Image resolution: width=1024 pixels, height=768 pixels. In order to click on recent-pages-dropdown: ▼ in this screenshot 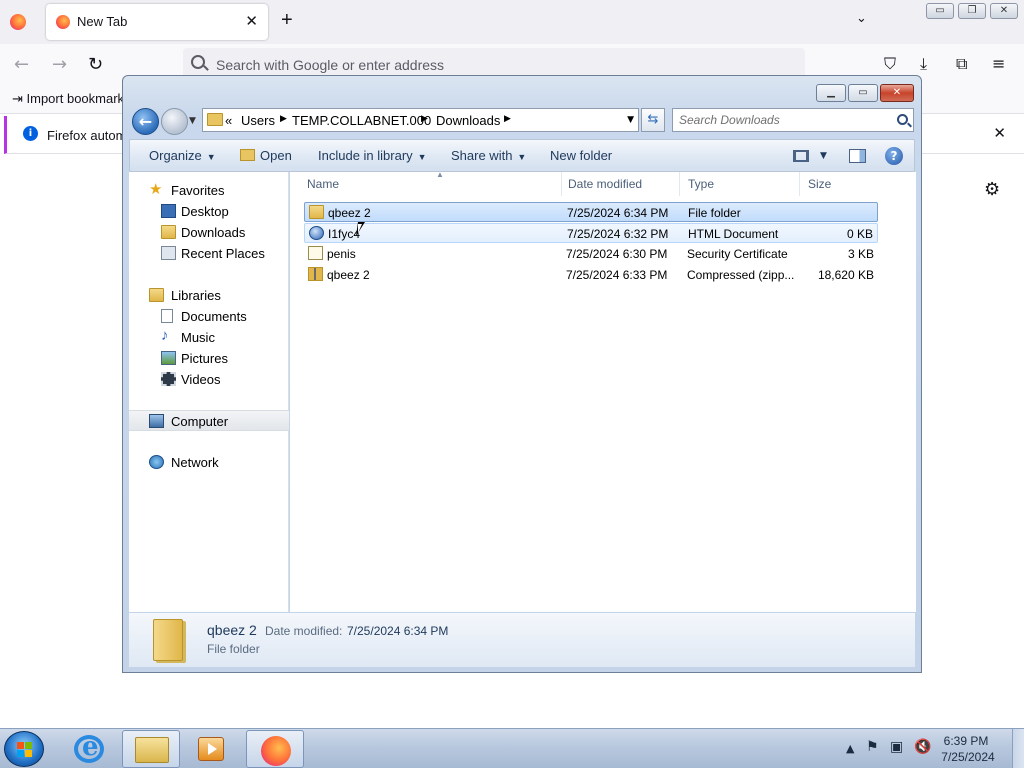, I will do `click(192, 121)`.